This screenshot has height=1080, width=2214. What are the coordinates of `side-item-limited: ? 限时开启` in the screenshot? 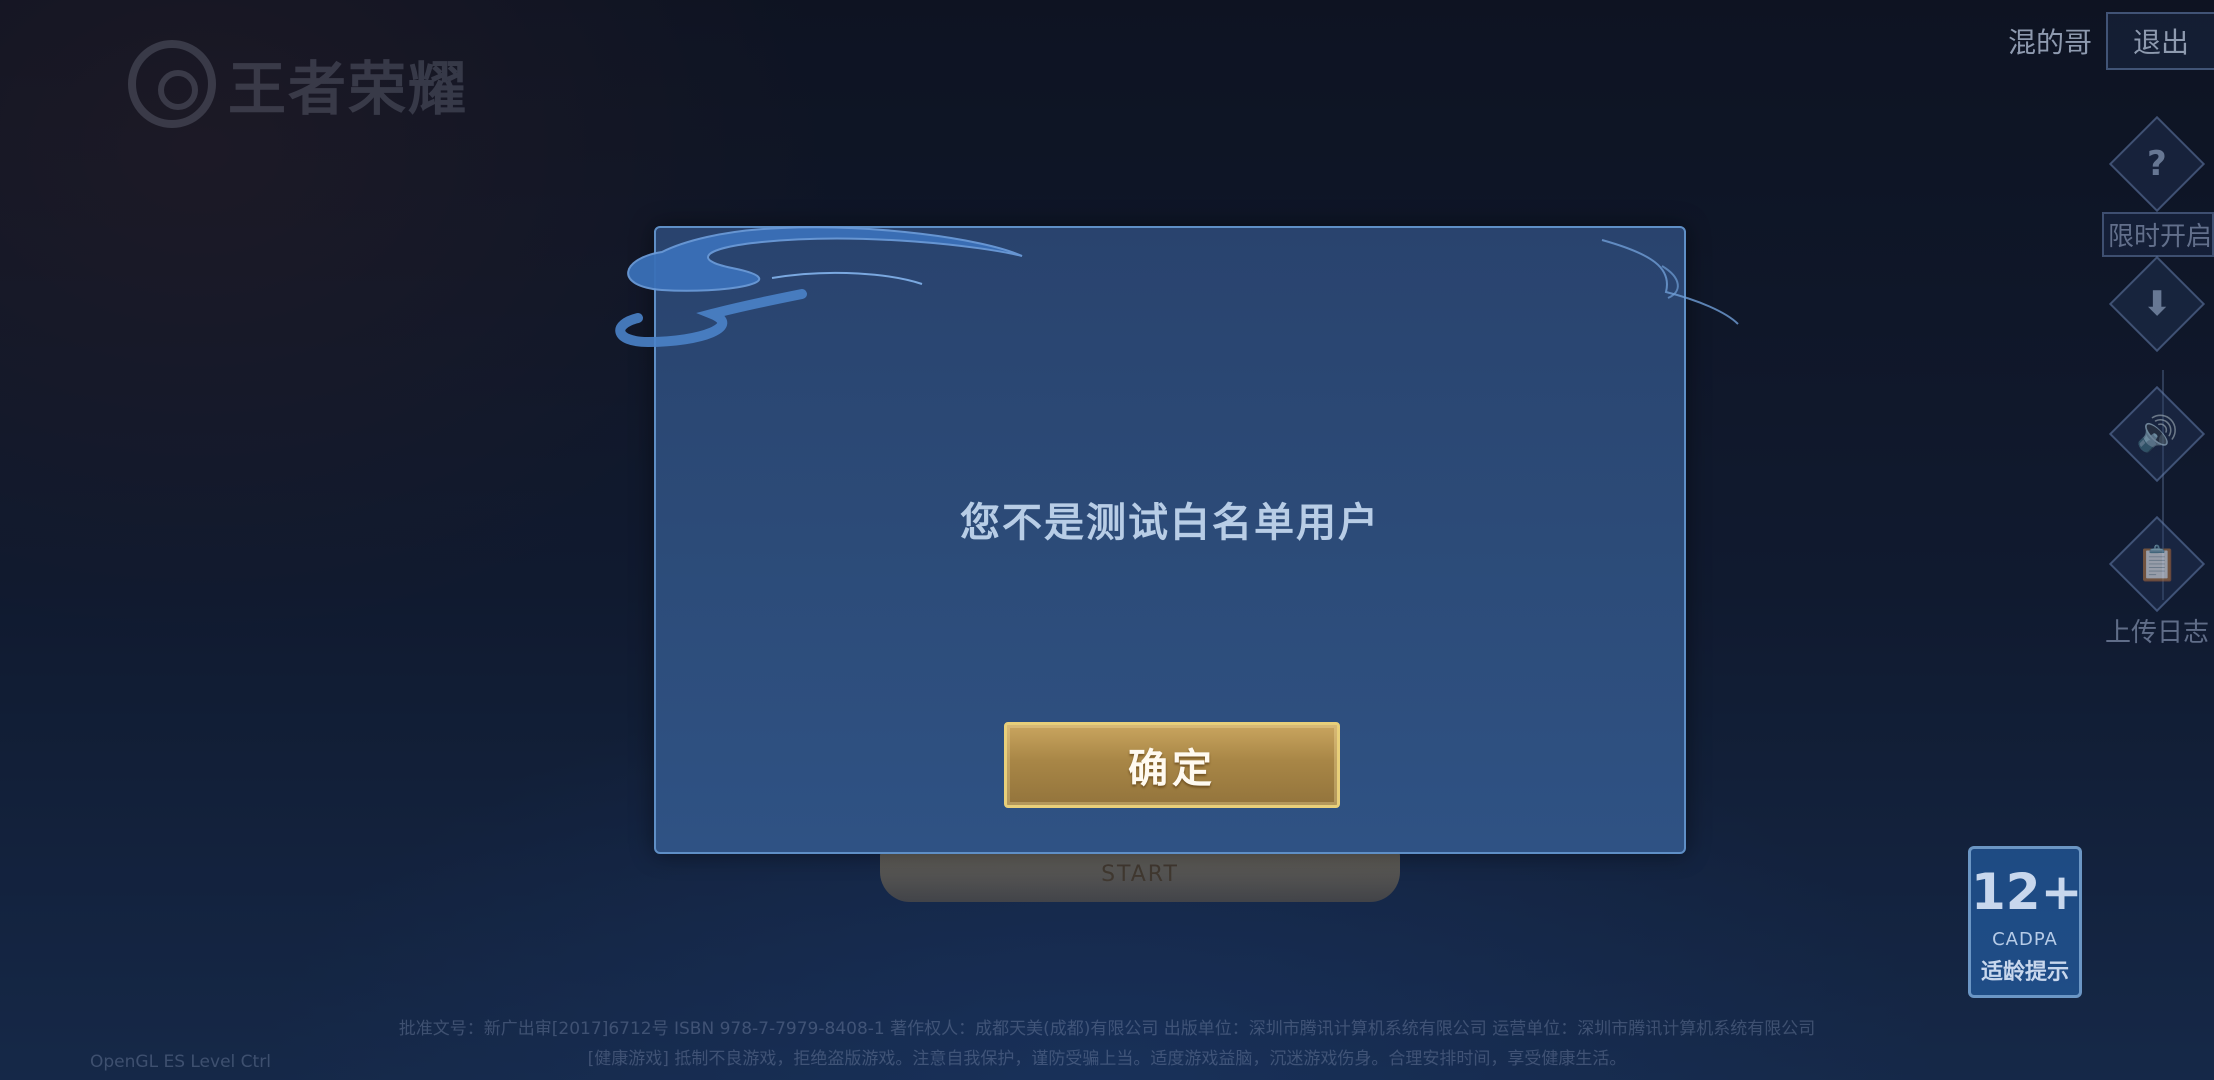 It's located at (2157, 186).